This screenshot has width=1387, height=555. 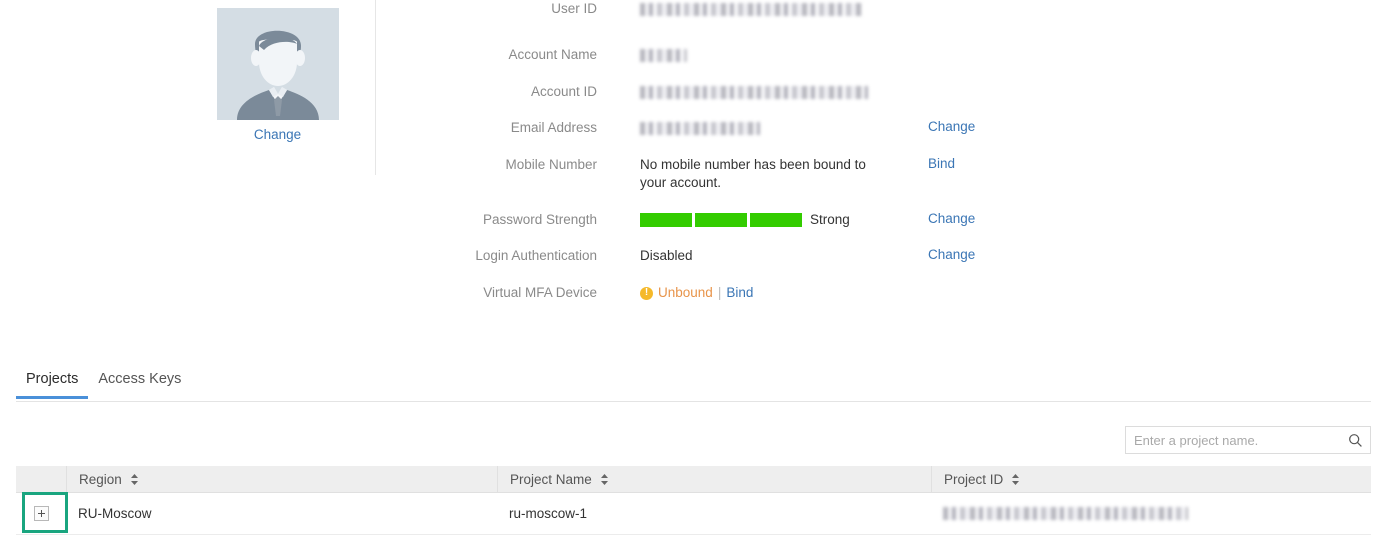 I want to click on tab-projects: Projects, so click(x=52, y=384).